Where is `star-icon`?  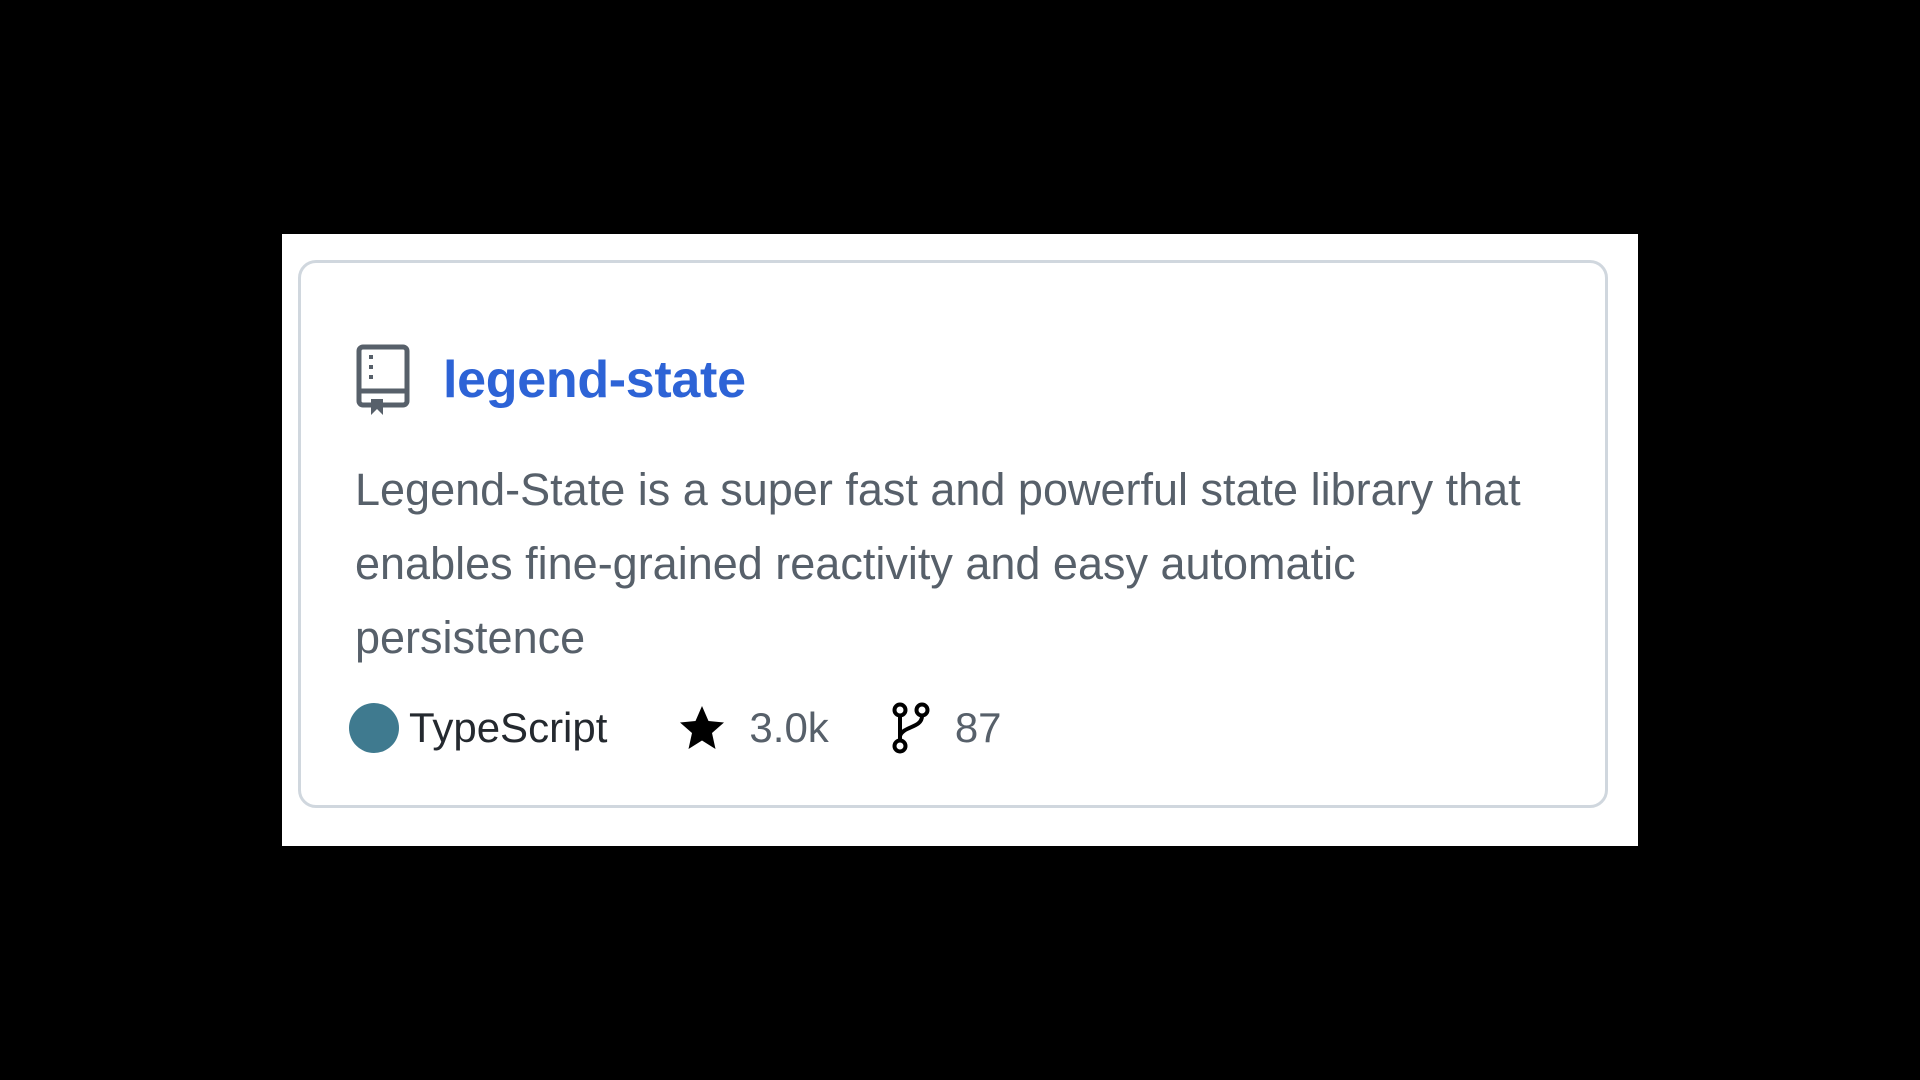 star-icon is located at coordinates (702, 728).